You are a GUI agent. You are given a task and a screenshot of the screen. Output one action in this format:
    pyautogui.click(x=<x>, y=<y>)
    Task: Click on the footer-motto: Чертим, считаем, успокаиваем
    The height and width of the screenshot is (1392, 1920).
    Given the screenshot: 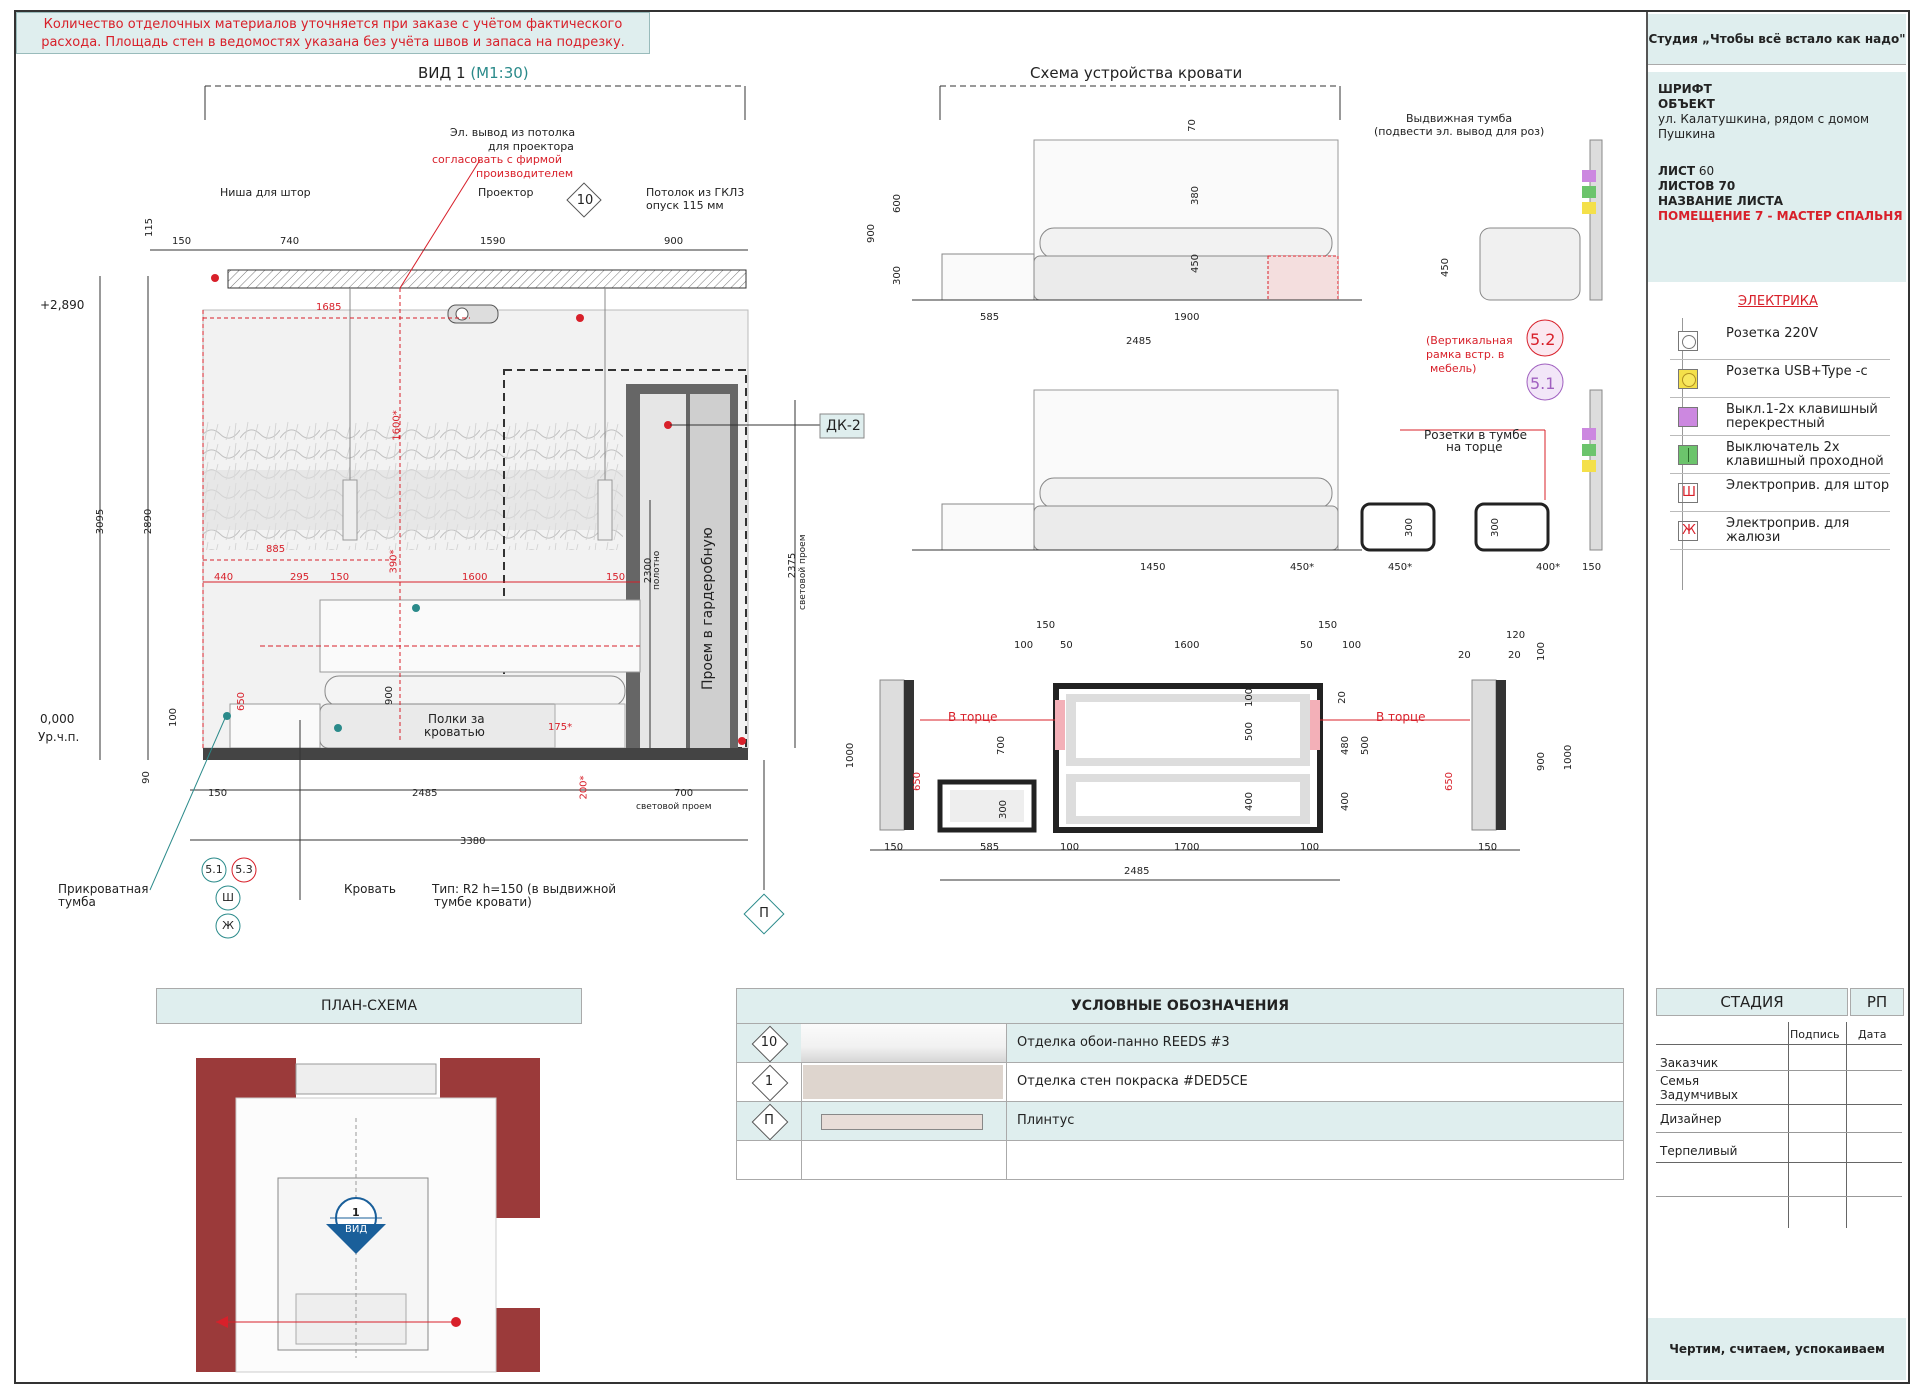 What is the action you would take?
    pyautogui.click(x=1777, y=1349)
    